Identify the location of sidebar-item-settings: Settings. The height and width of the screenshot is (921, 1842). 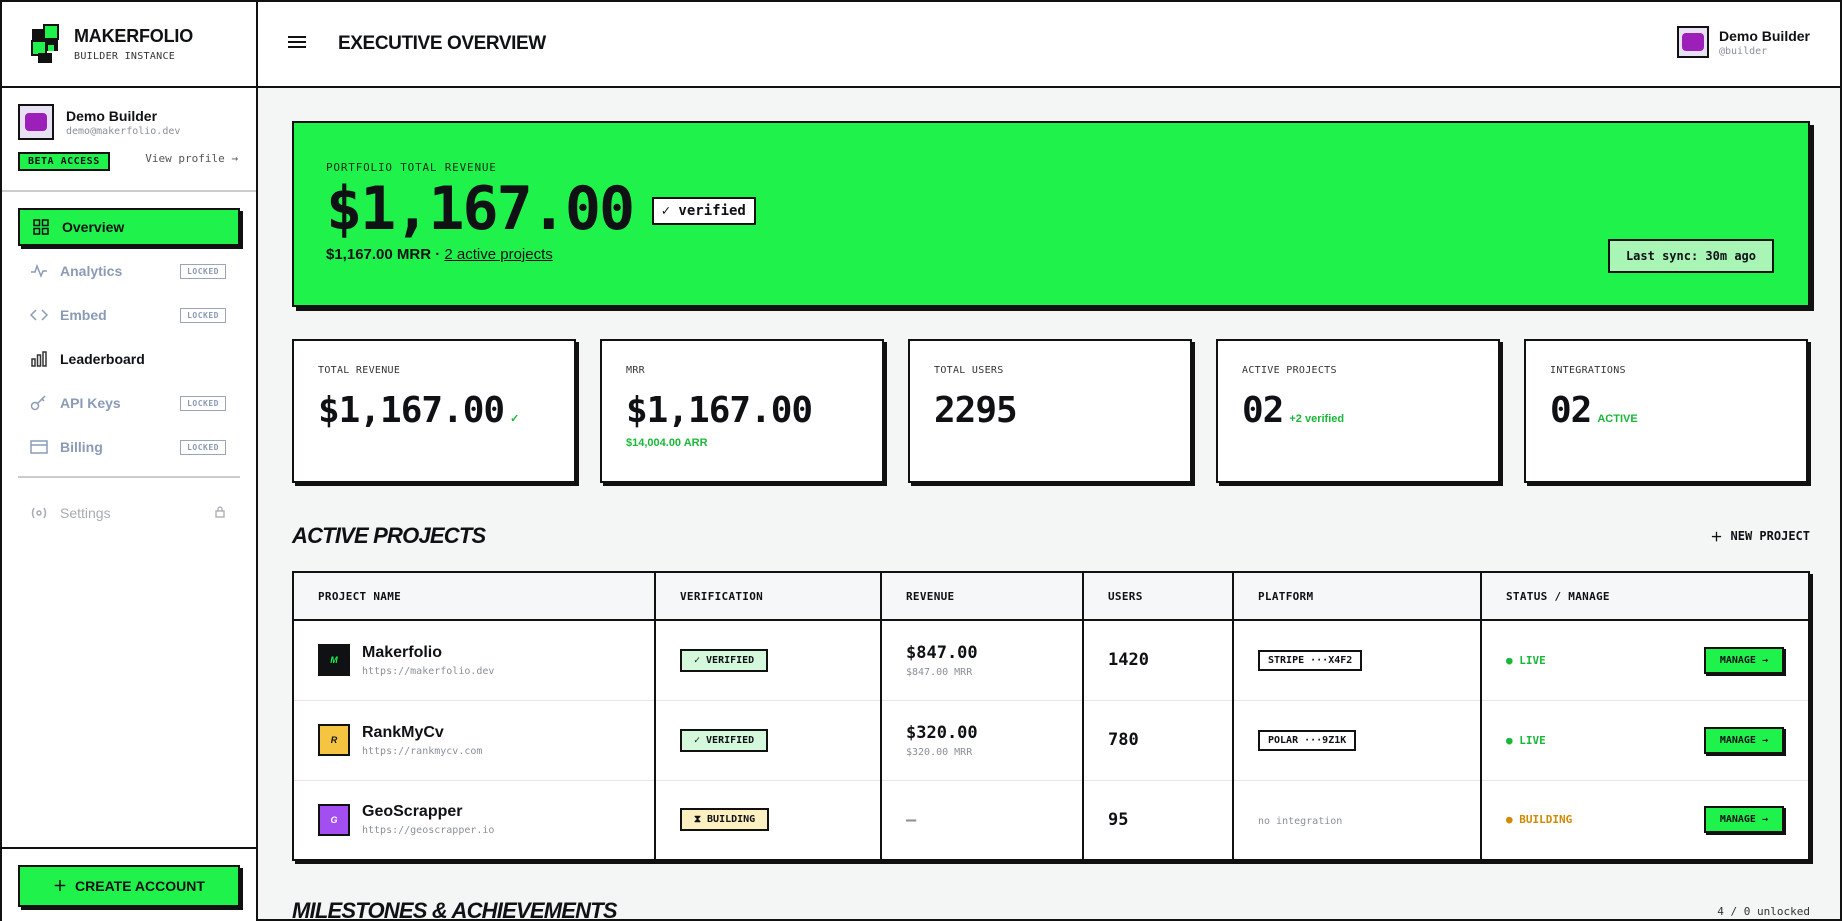
(129, 513).